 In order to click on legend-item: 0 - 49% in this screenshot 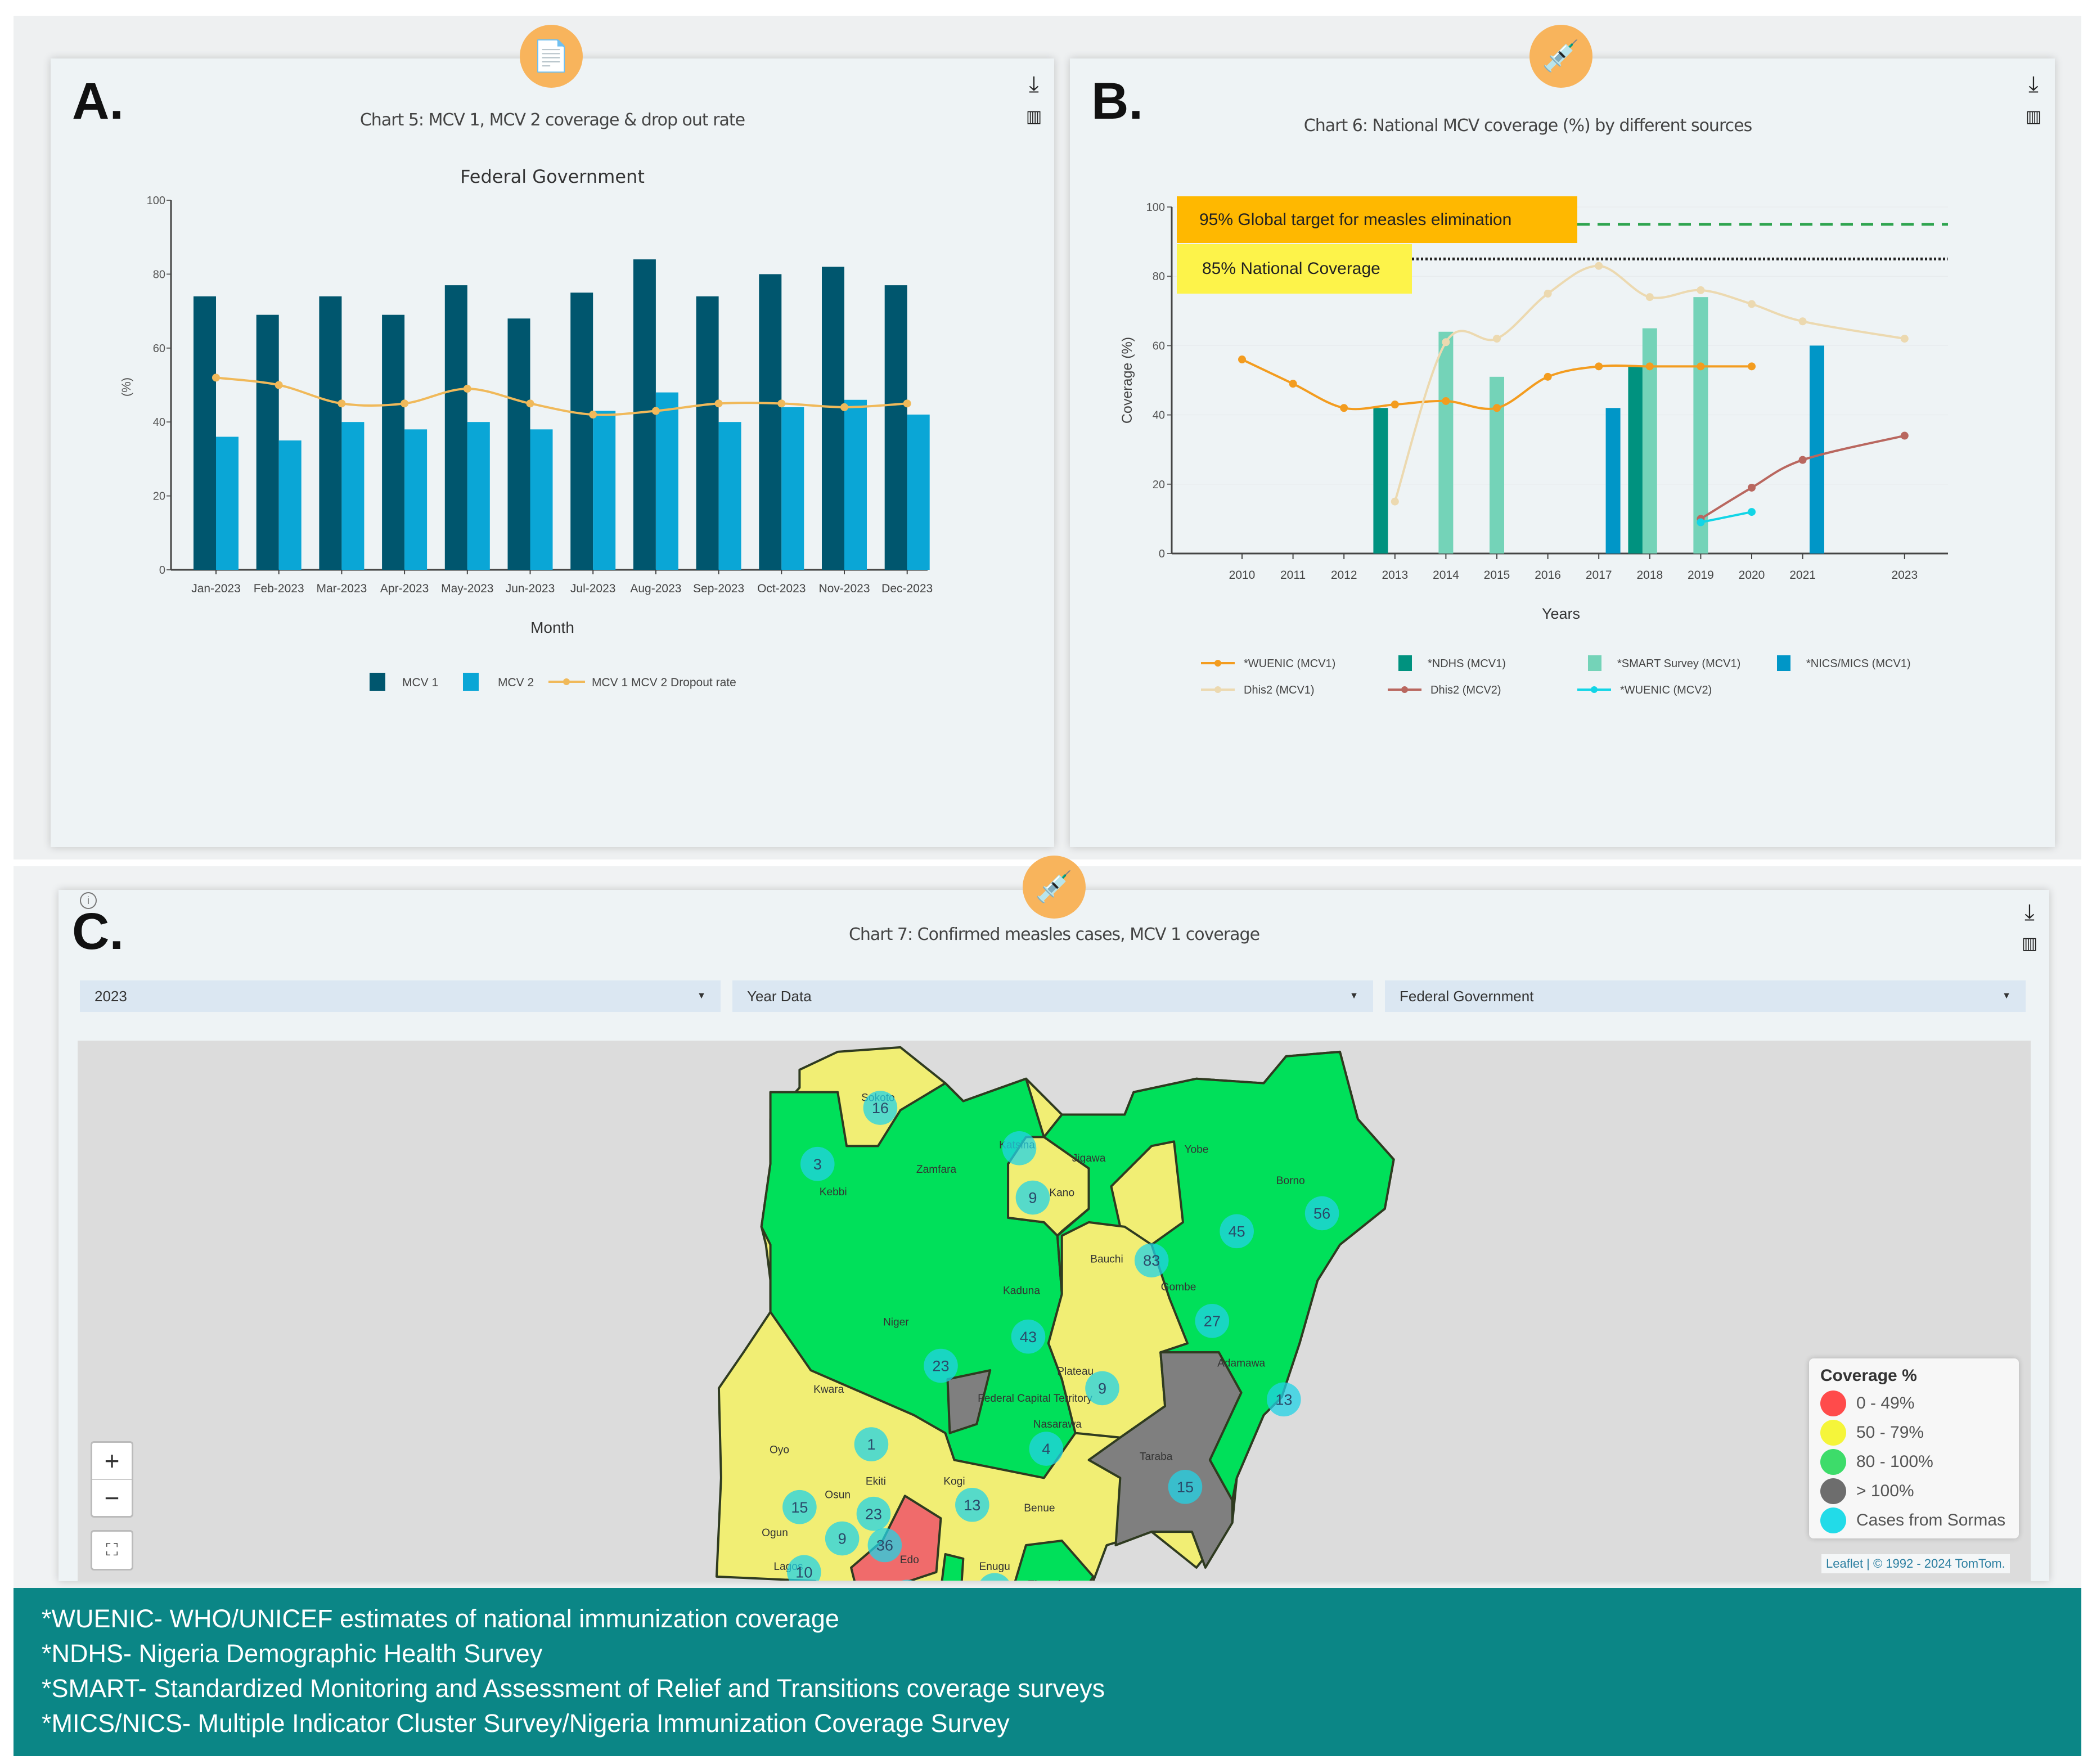, I will do `click(1914, 1403)`.